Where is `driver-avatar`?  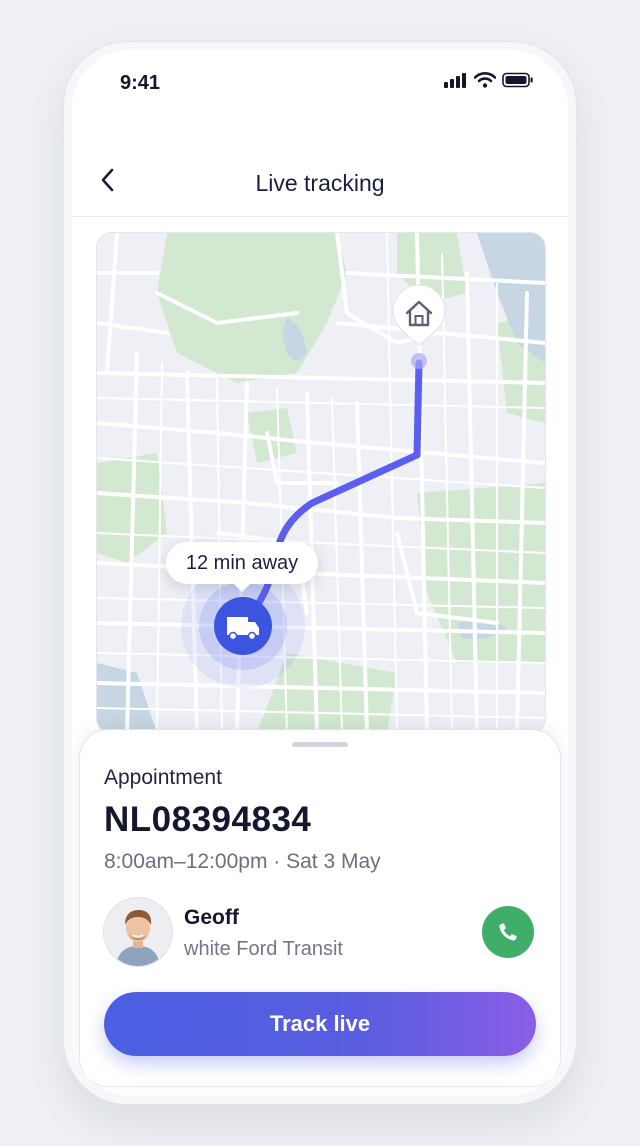 driver-avatar is located at coordinates (138, 932).